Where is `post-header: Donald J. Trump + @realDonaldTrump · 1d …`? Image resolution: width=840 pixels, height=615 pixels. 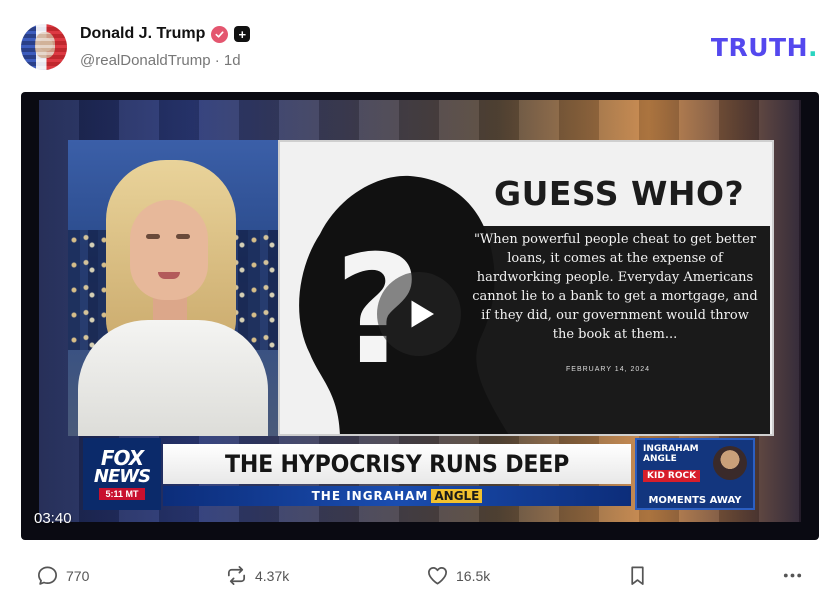
post-header: Donald J. Trump + @realDonaldTrump · 1d … is located at coordinates (420, 46).